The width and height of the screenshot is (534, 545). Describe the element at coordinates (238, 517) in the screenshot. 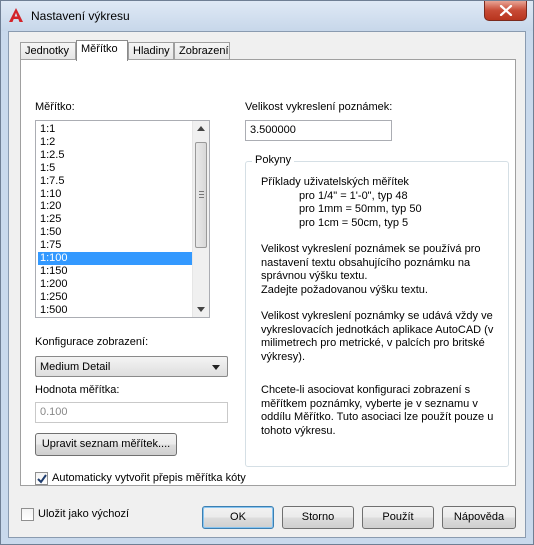

I see `ok-button: OK` at that location.